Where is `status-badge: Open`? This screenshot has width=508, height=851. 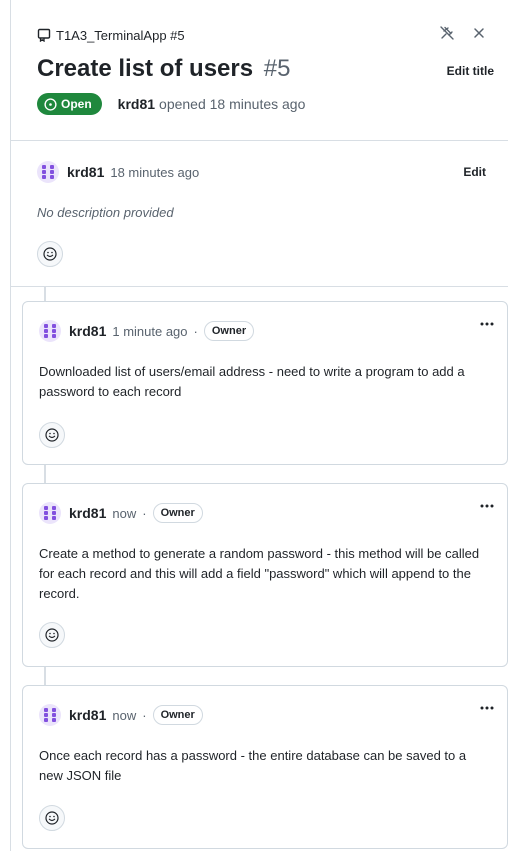 status-badge: Open is located at coordinates (69, 104).